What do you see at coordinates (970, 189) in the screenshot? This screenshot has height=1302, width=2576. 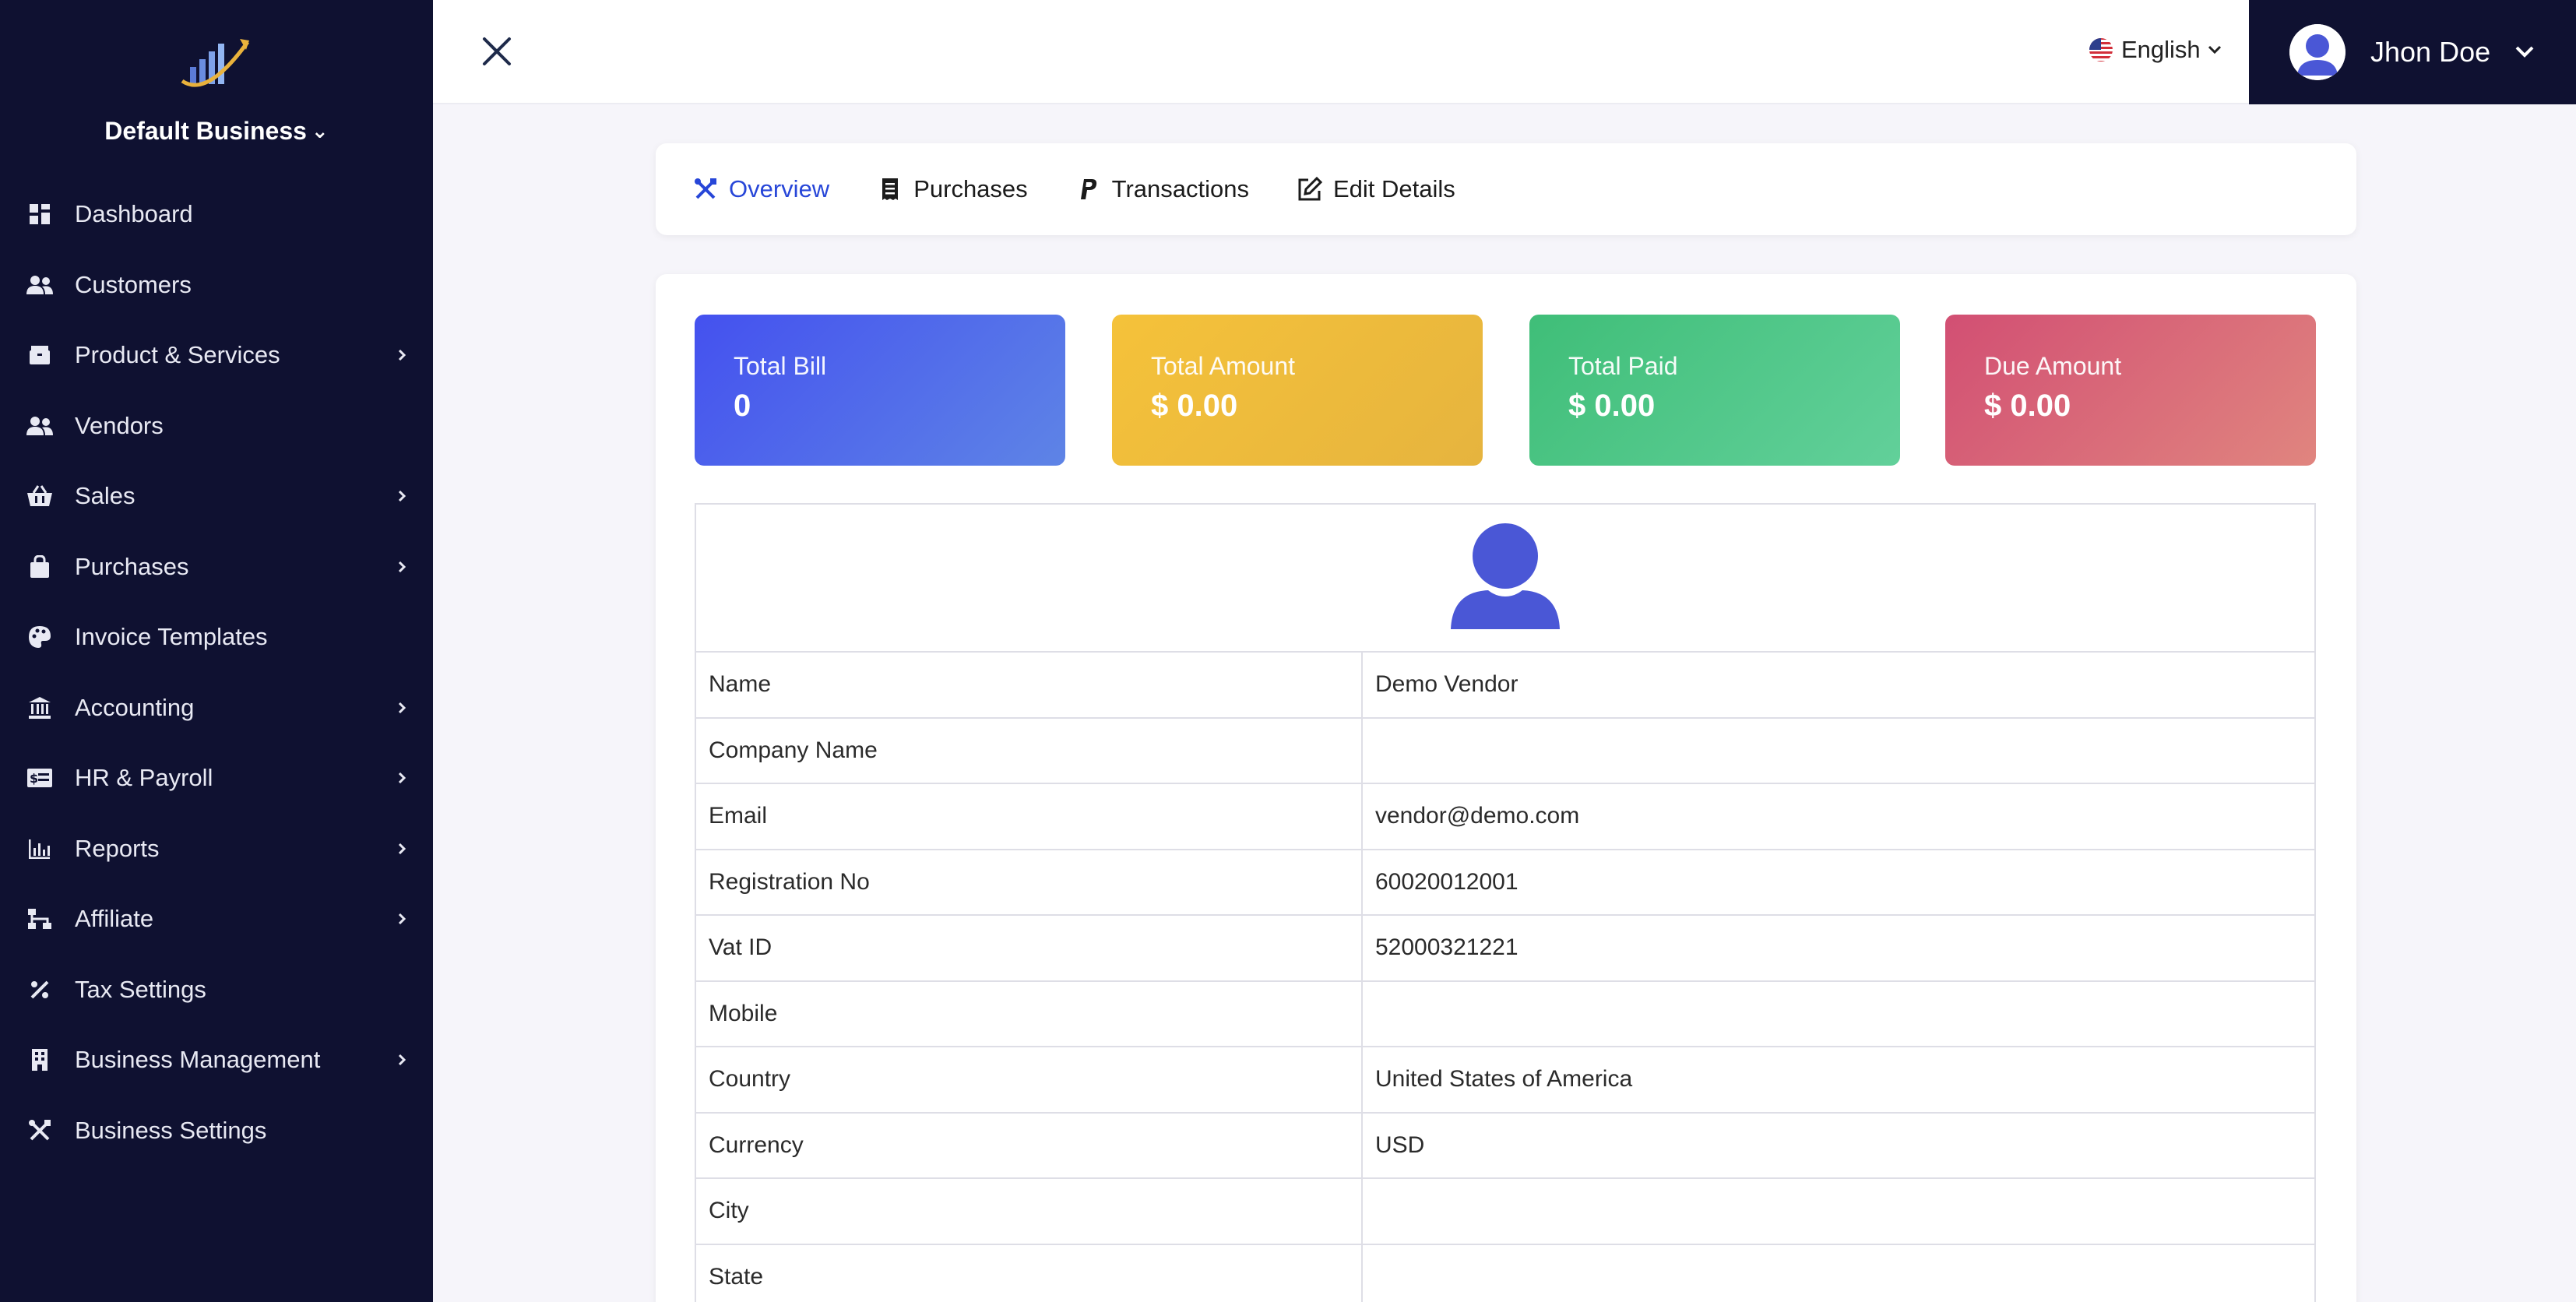 I see `tab-label: Purchases` at bounding box center [970, 189].